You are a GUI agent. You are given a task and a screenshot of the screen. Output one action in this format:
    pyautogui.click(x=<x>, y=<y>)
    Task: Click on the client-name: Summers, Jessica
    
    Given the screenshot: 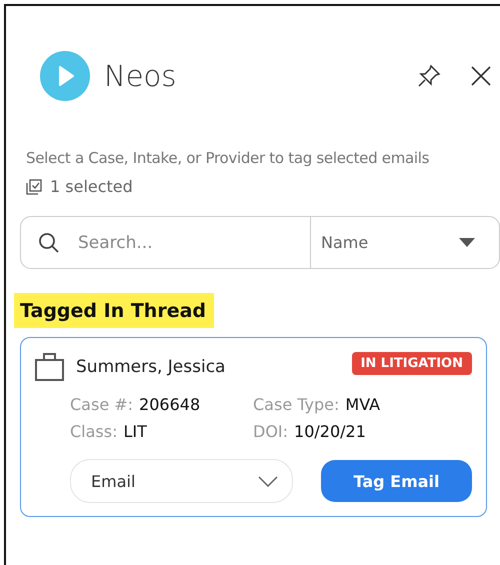 What is the action you would take?
    pyautogui.click(x=151, y=366)
    